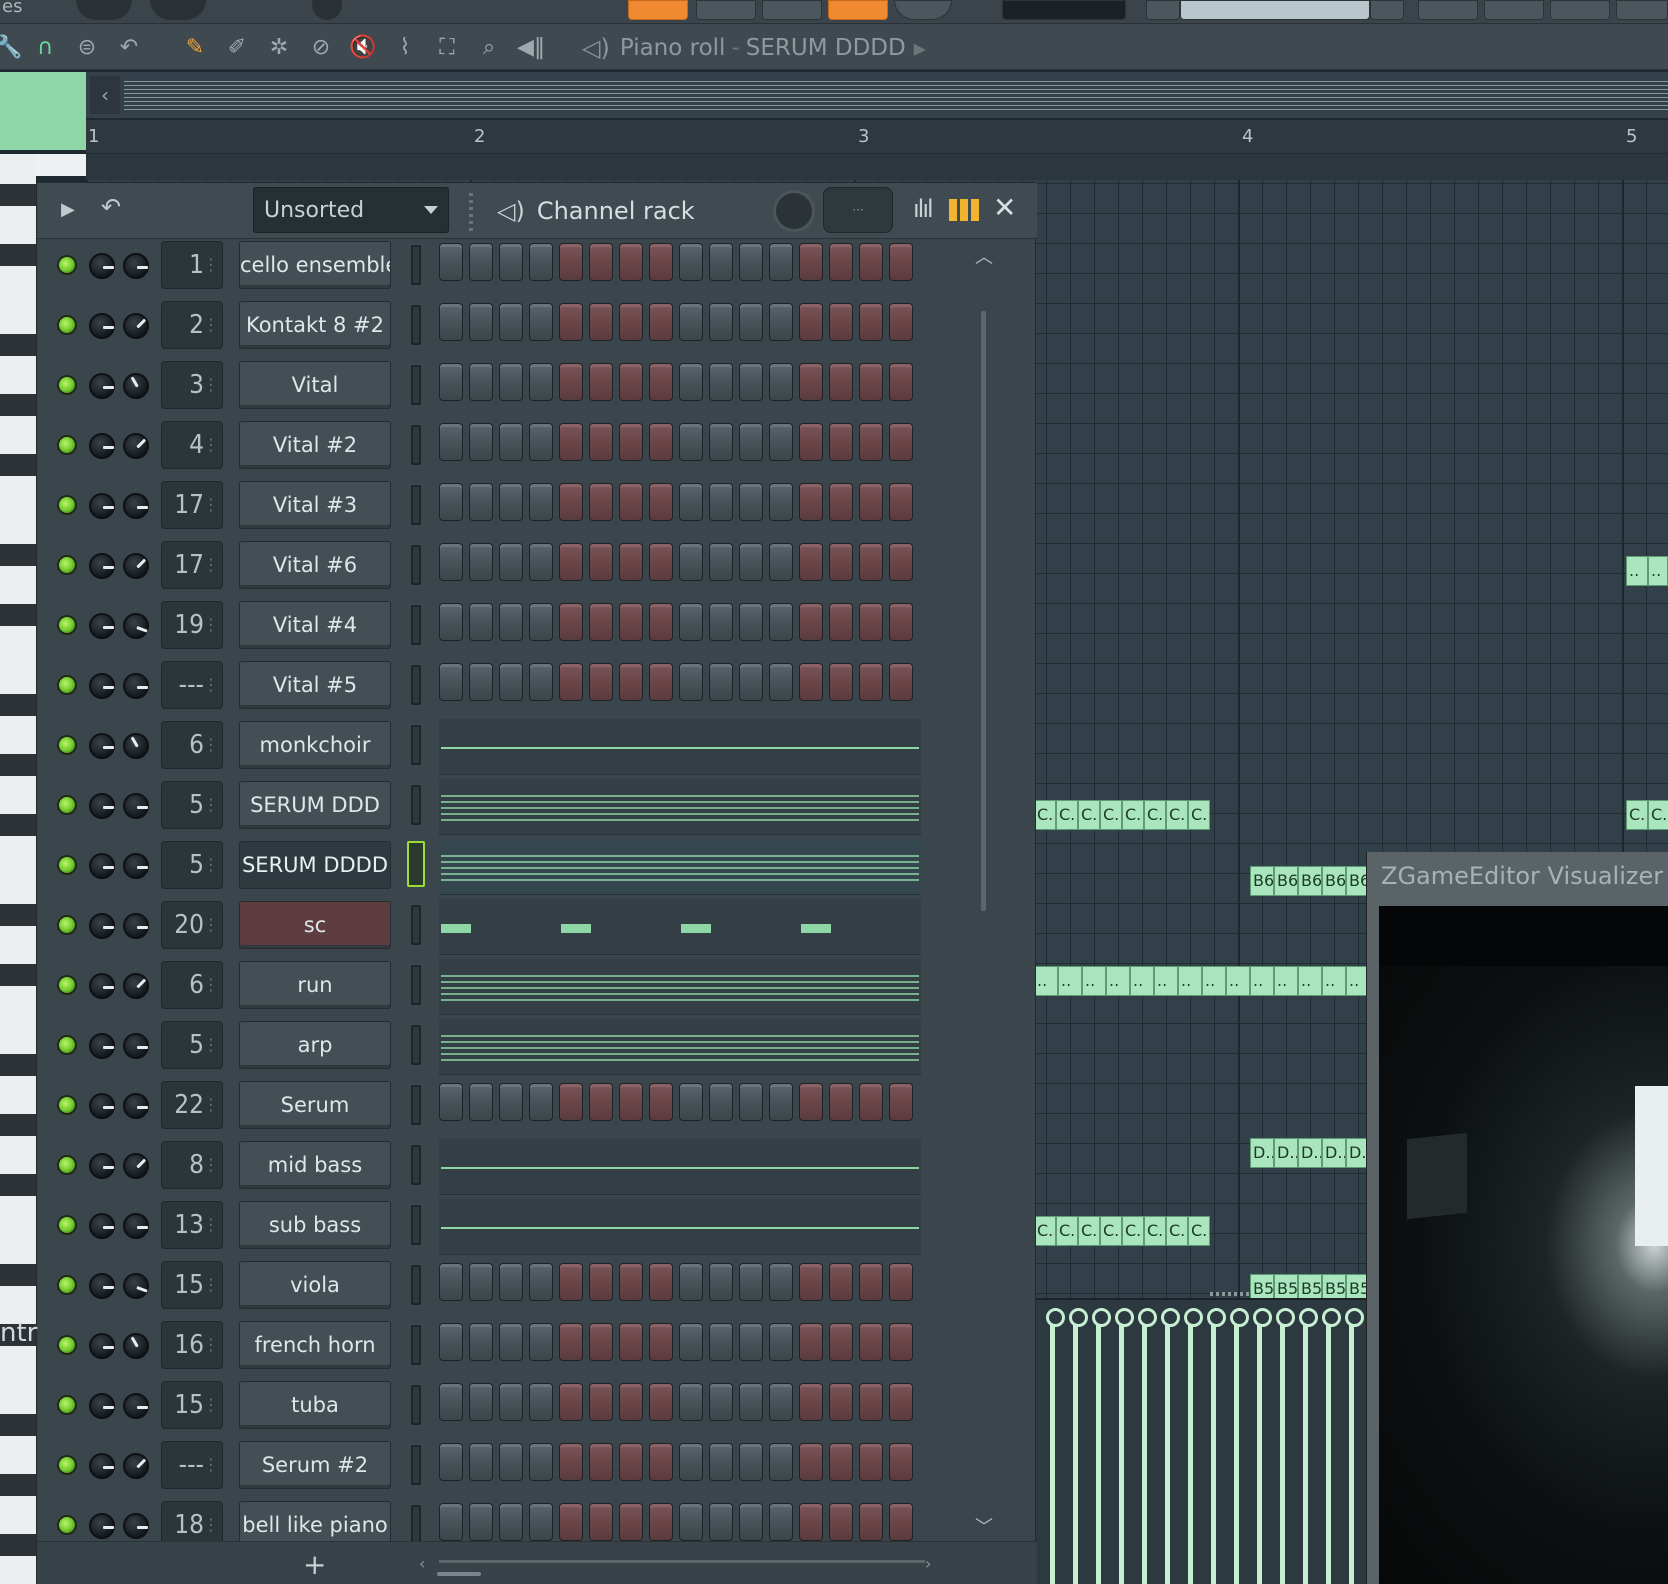 The height and width of the screenshot is (1584, 1668). What do you see at coordinates (315, 625) in the screenshot?
I see `channel-name-button: Vital #4` at bounding box center [315, 625].